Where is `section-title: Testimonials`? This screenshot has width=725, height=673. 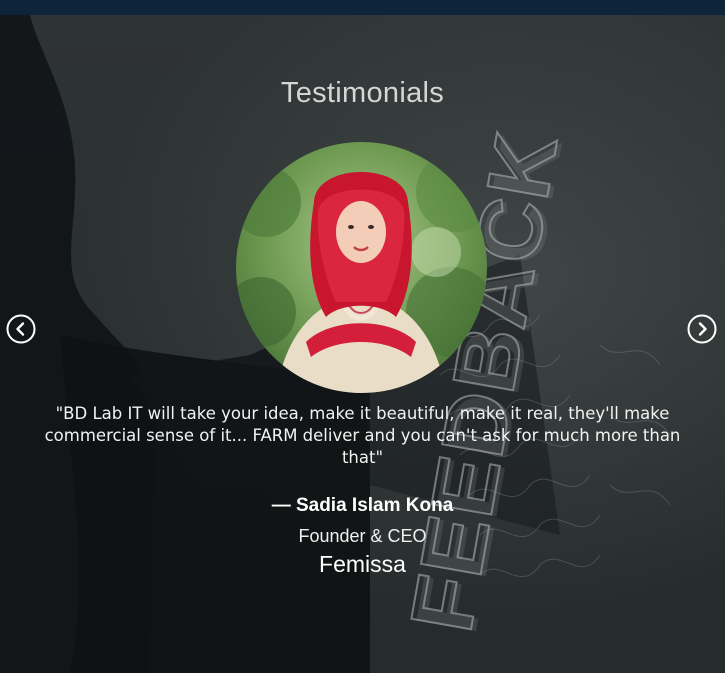
section-title: Testimonials is located at coordinates (362, 93).